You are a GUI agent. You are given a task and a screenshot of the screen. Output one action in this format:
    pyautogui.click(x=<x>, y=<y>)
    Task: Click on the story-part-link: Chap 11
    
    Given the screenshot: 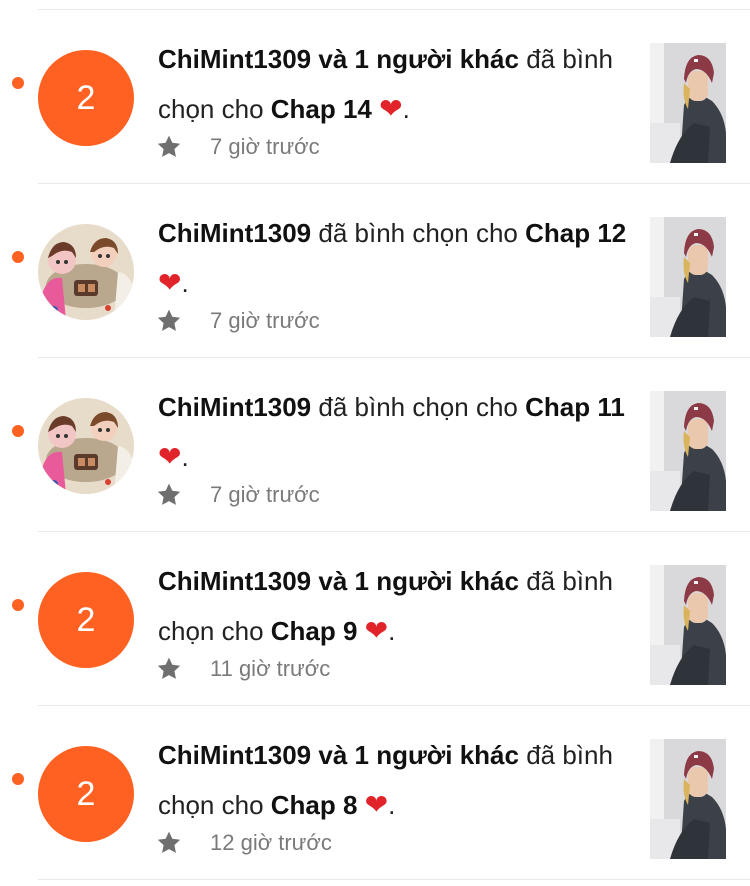 What is the action you would take?
    pyautogui.click(x=575, y=407)
    